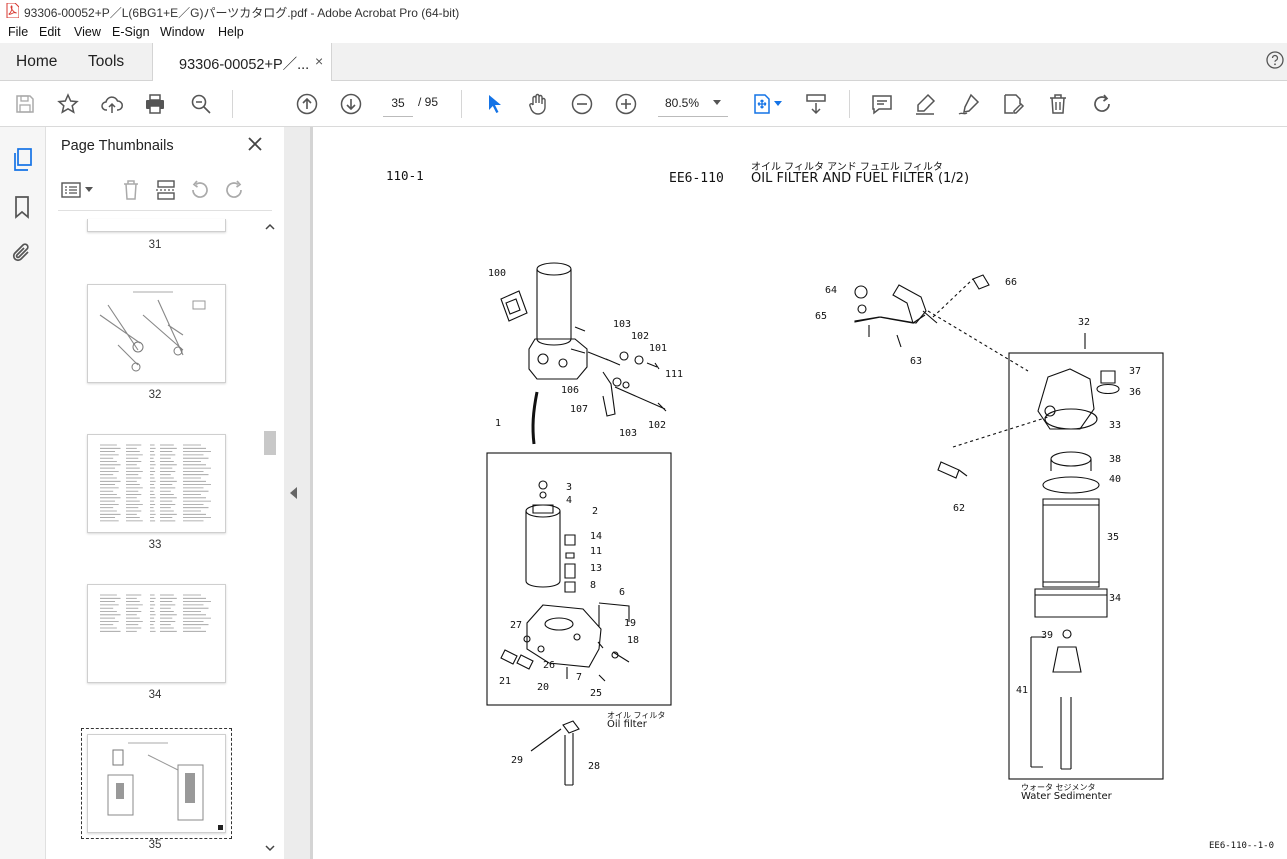 This screenshot has height=859, width=1287. What do you see at coordinates (50, 32) in the screenshot?
I see `menu-edit: Edit` at bounding box center [50, 32].